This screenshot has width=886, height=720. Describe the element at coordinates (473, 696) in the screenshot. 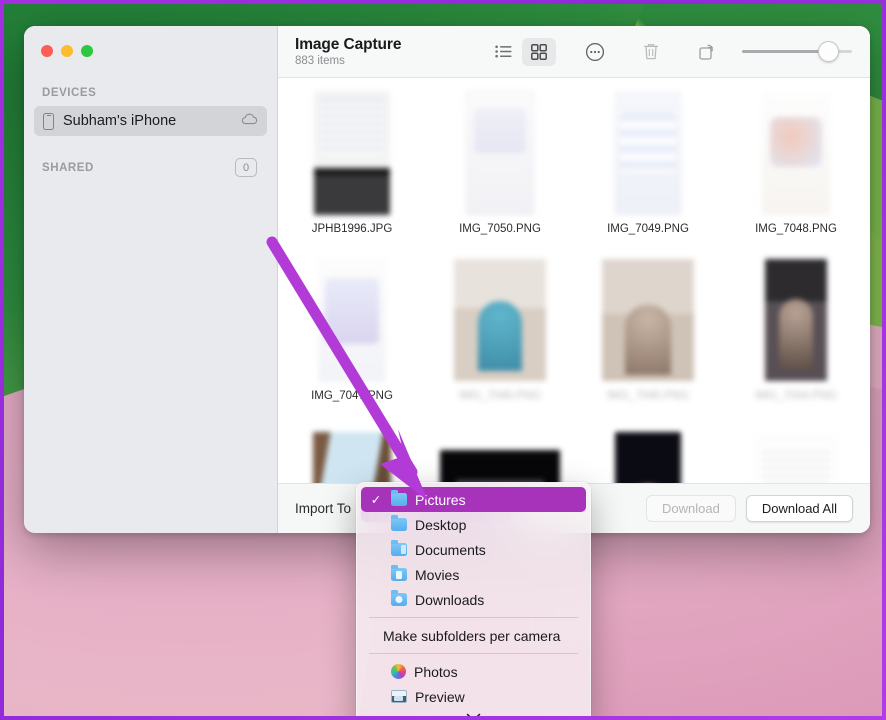

I see `menu-item-preview: ✓ Preview` at that location.